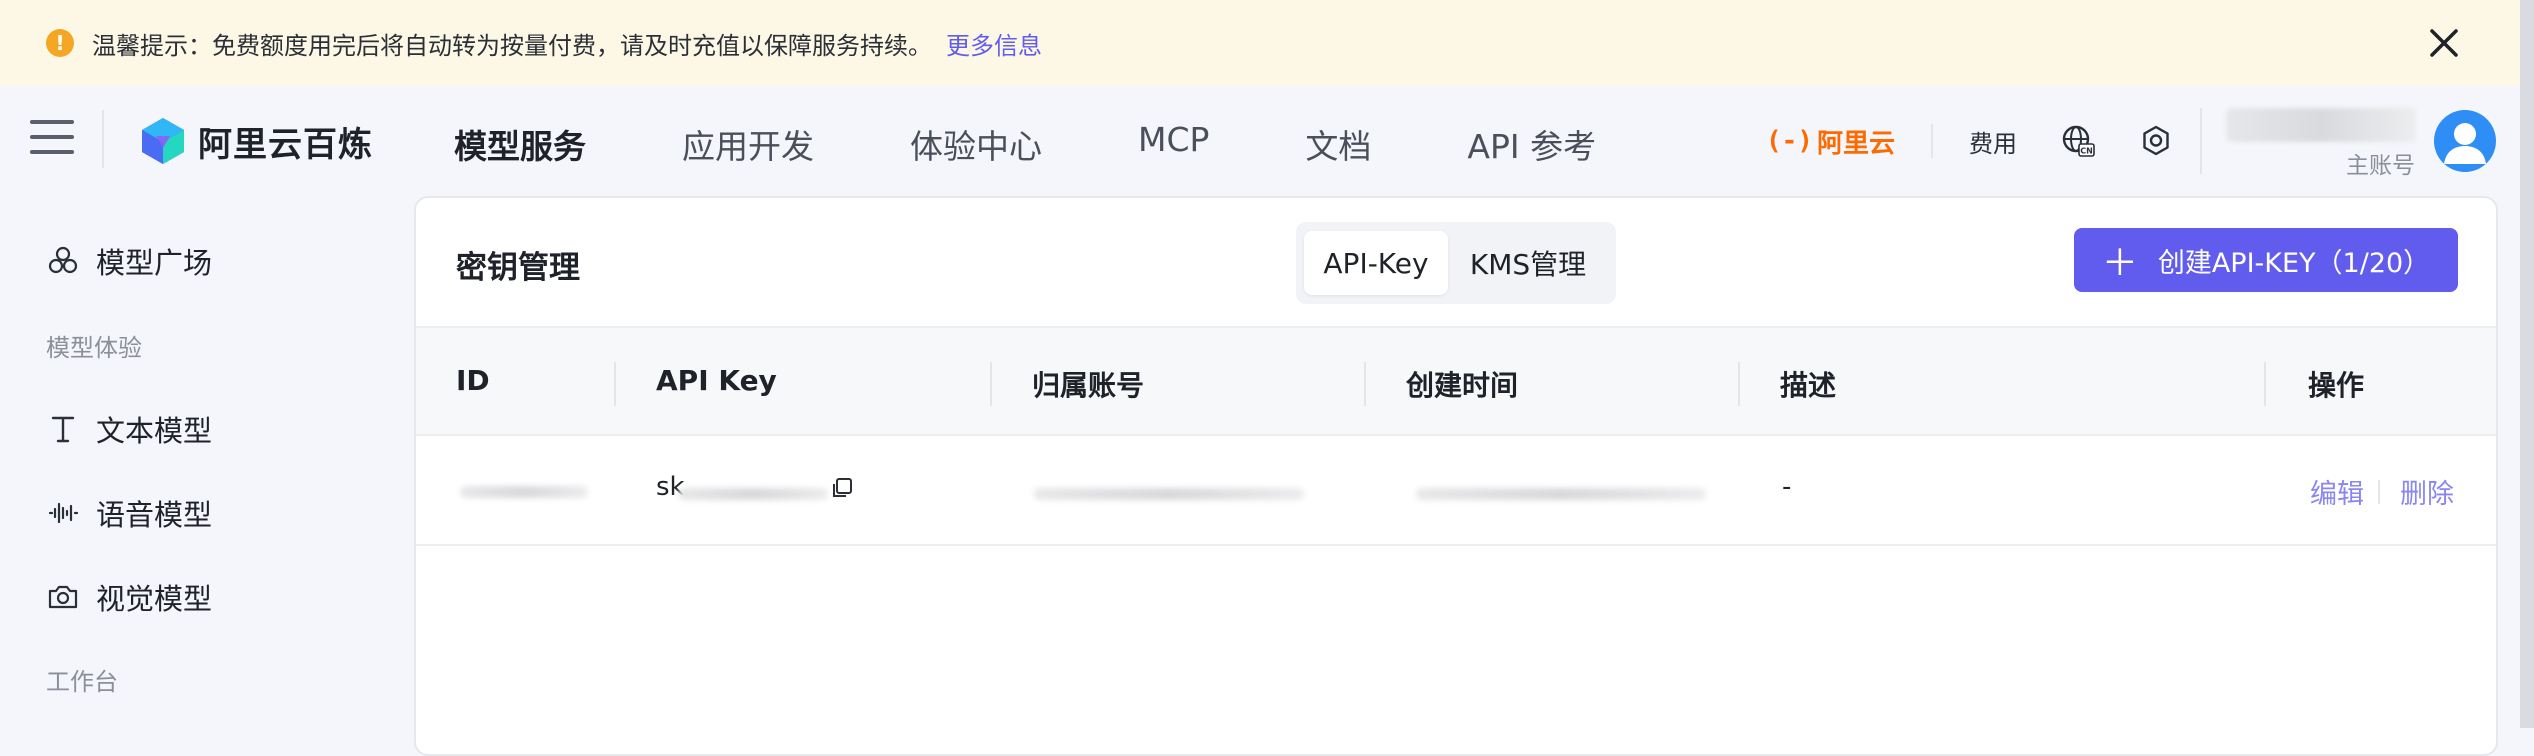 The image size is (2534, 756). I want to click on key-type-tabs: API-Key KMS管理, so click(1456, 263).